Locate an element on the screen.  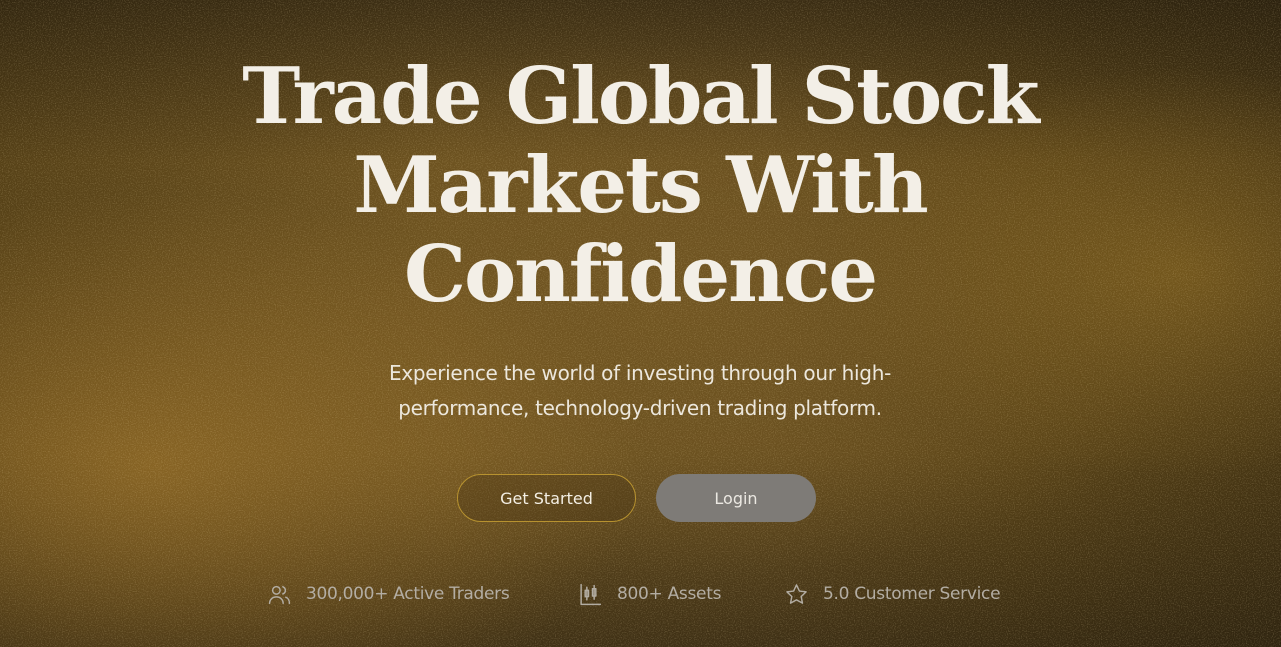
users-icon is located at coordinates (279, 594).